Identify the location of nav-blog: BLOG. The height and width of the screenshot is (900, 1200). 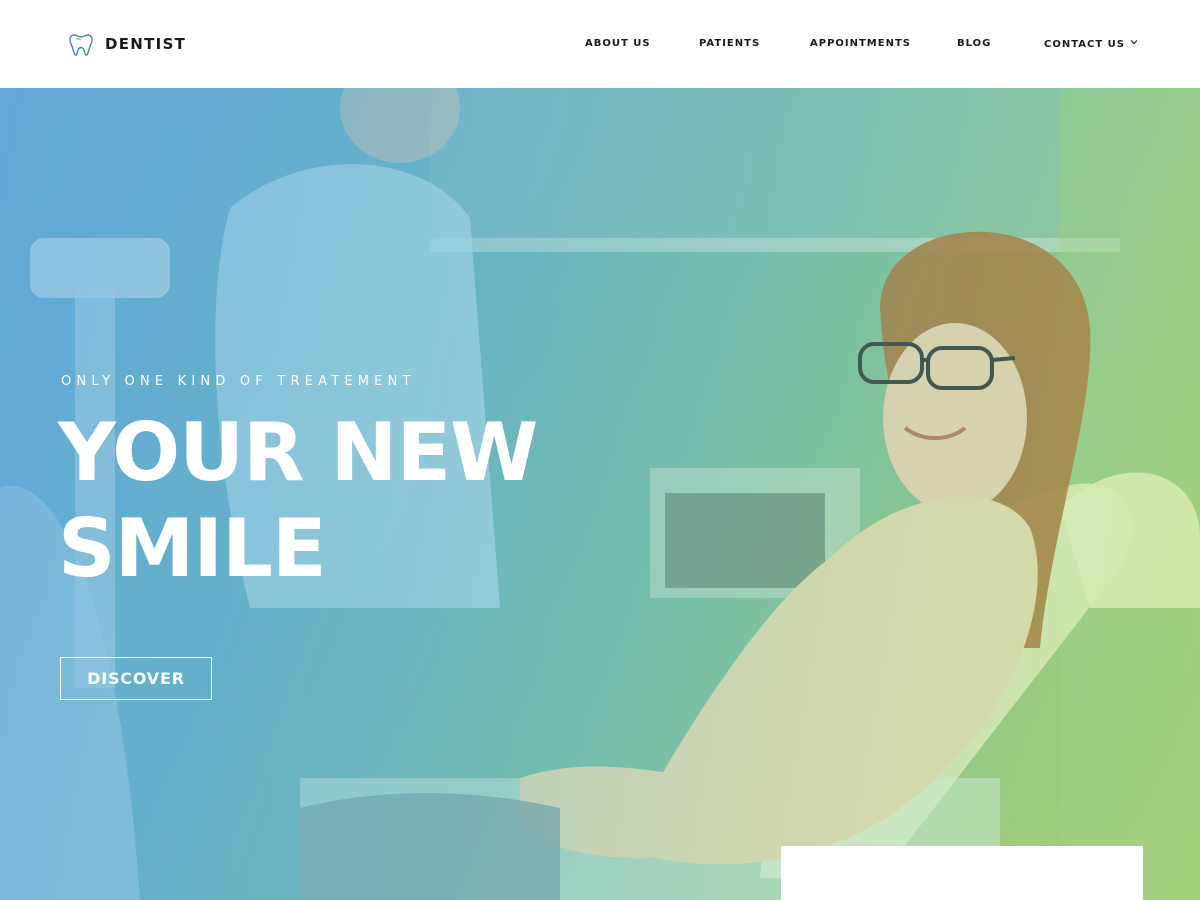
(974, 43).